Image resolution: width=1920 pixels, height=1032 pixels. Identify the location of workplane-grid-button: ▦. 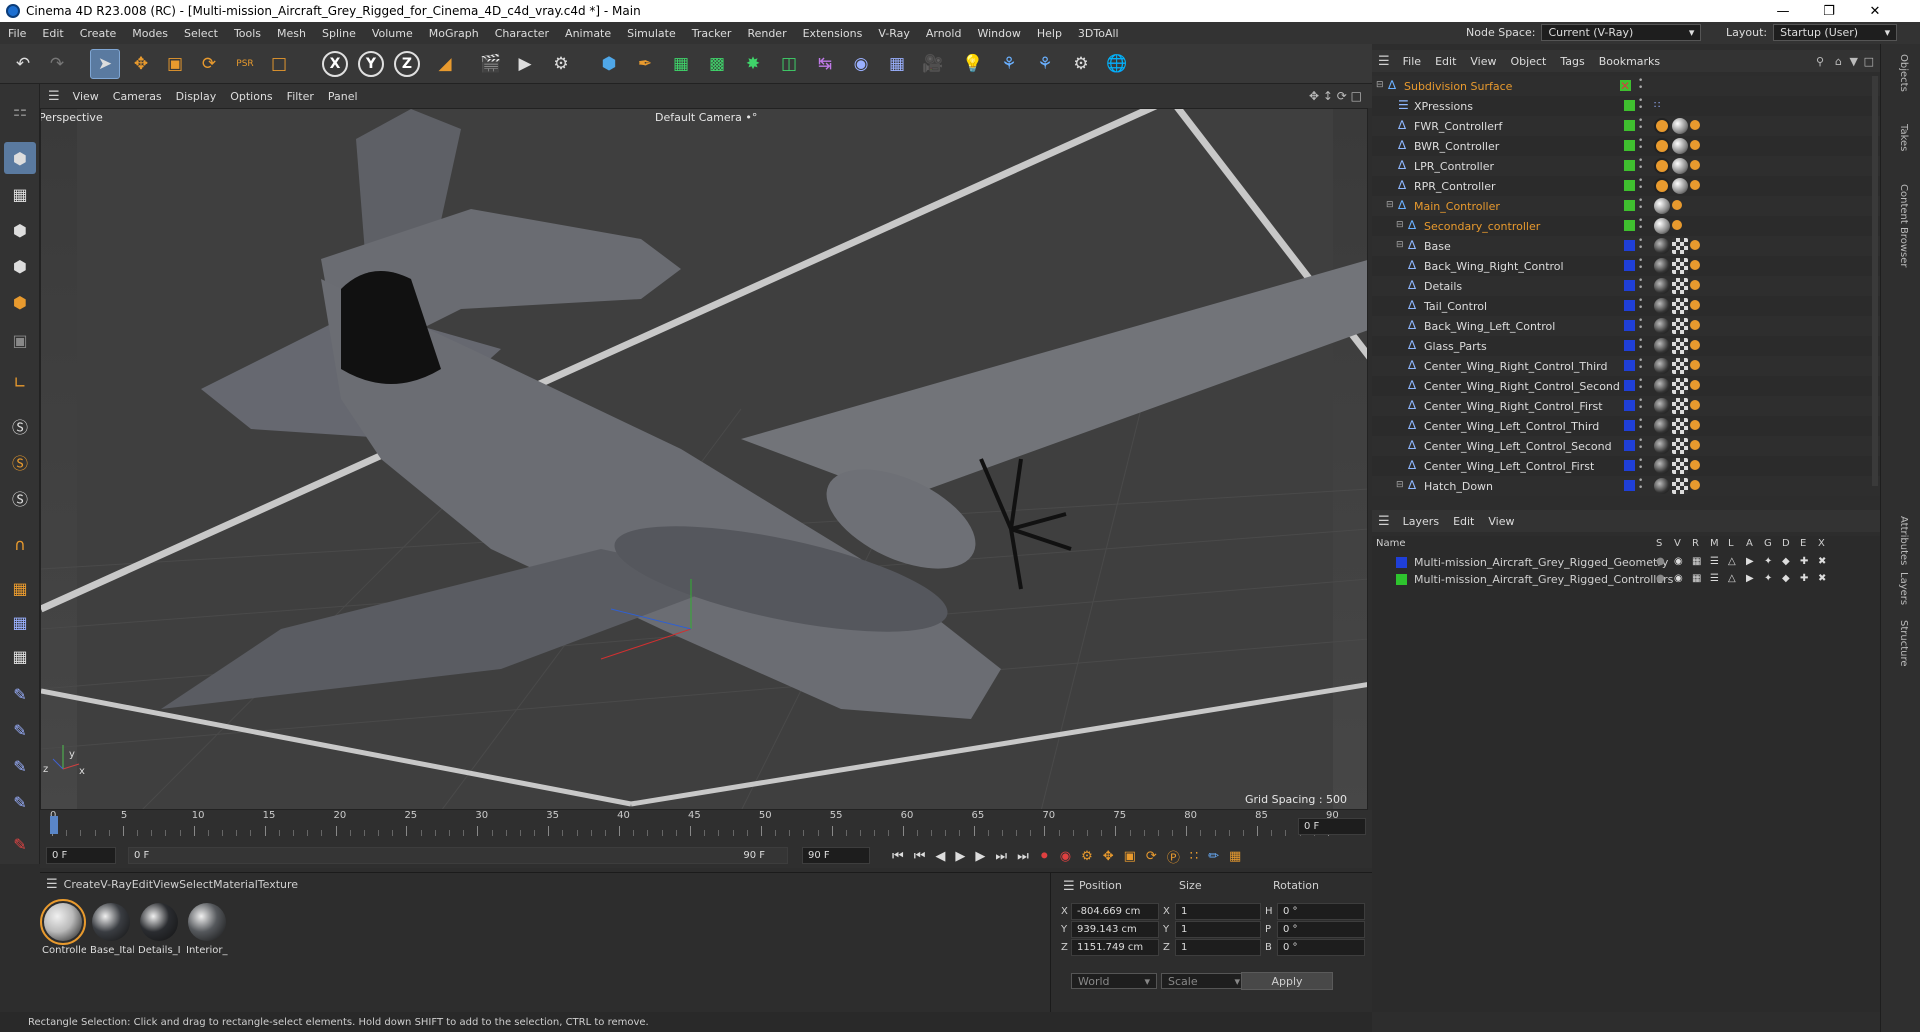
(20, 622).